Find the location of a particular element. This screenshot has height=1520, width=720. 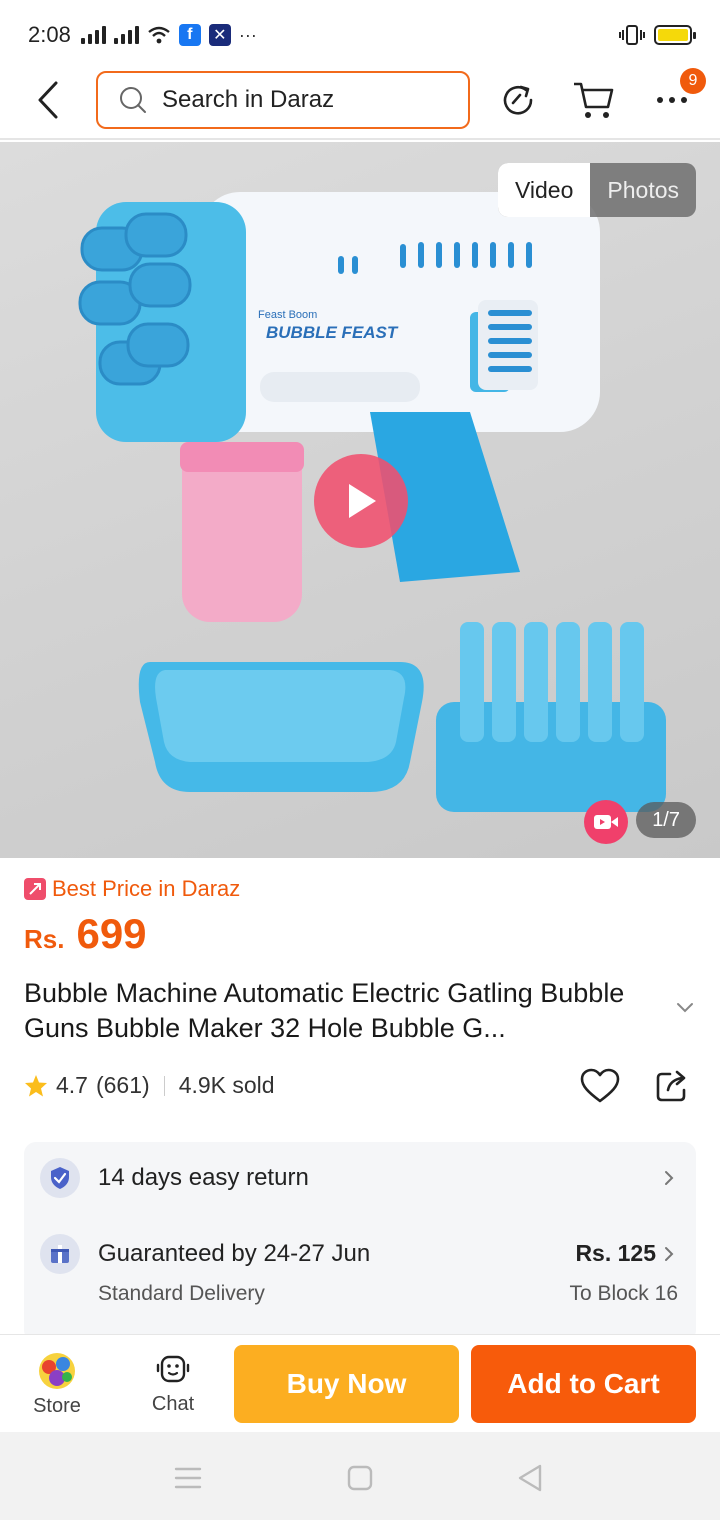

box-subtitle: Feast Boom is located at coordinates (287, 315).